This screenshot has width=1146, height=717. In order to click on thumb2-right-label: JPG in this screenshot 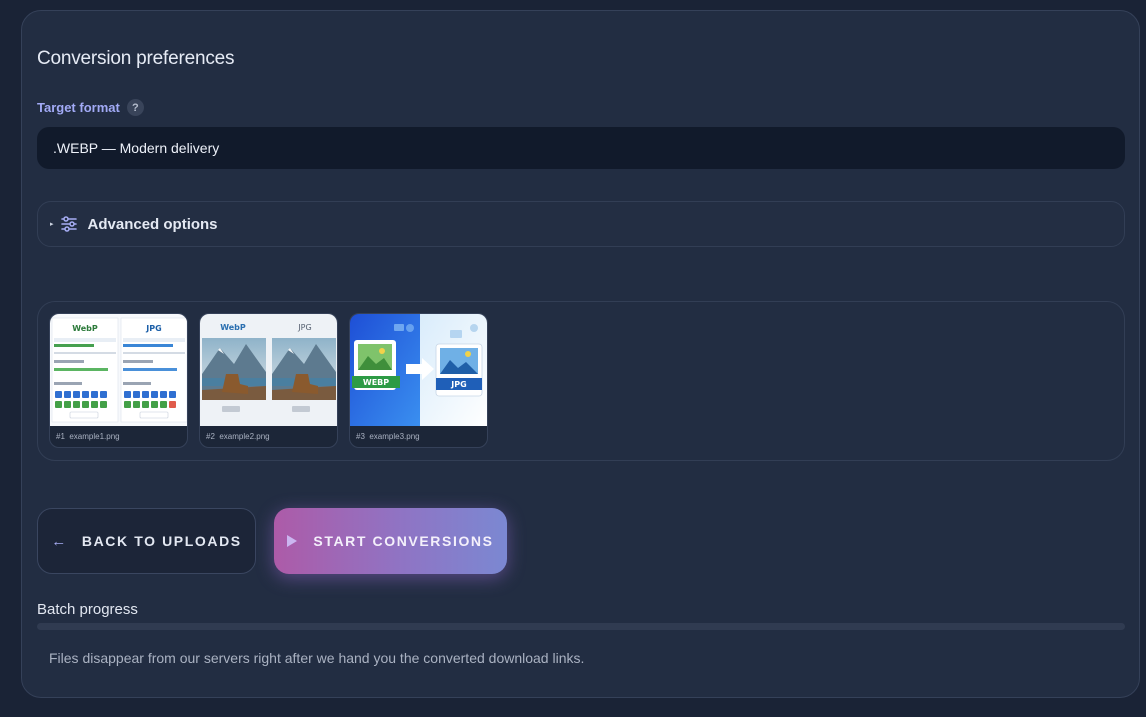, I will do `click(304, 327)`.